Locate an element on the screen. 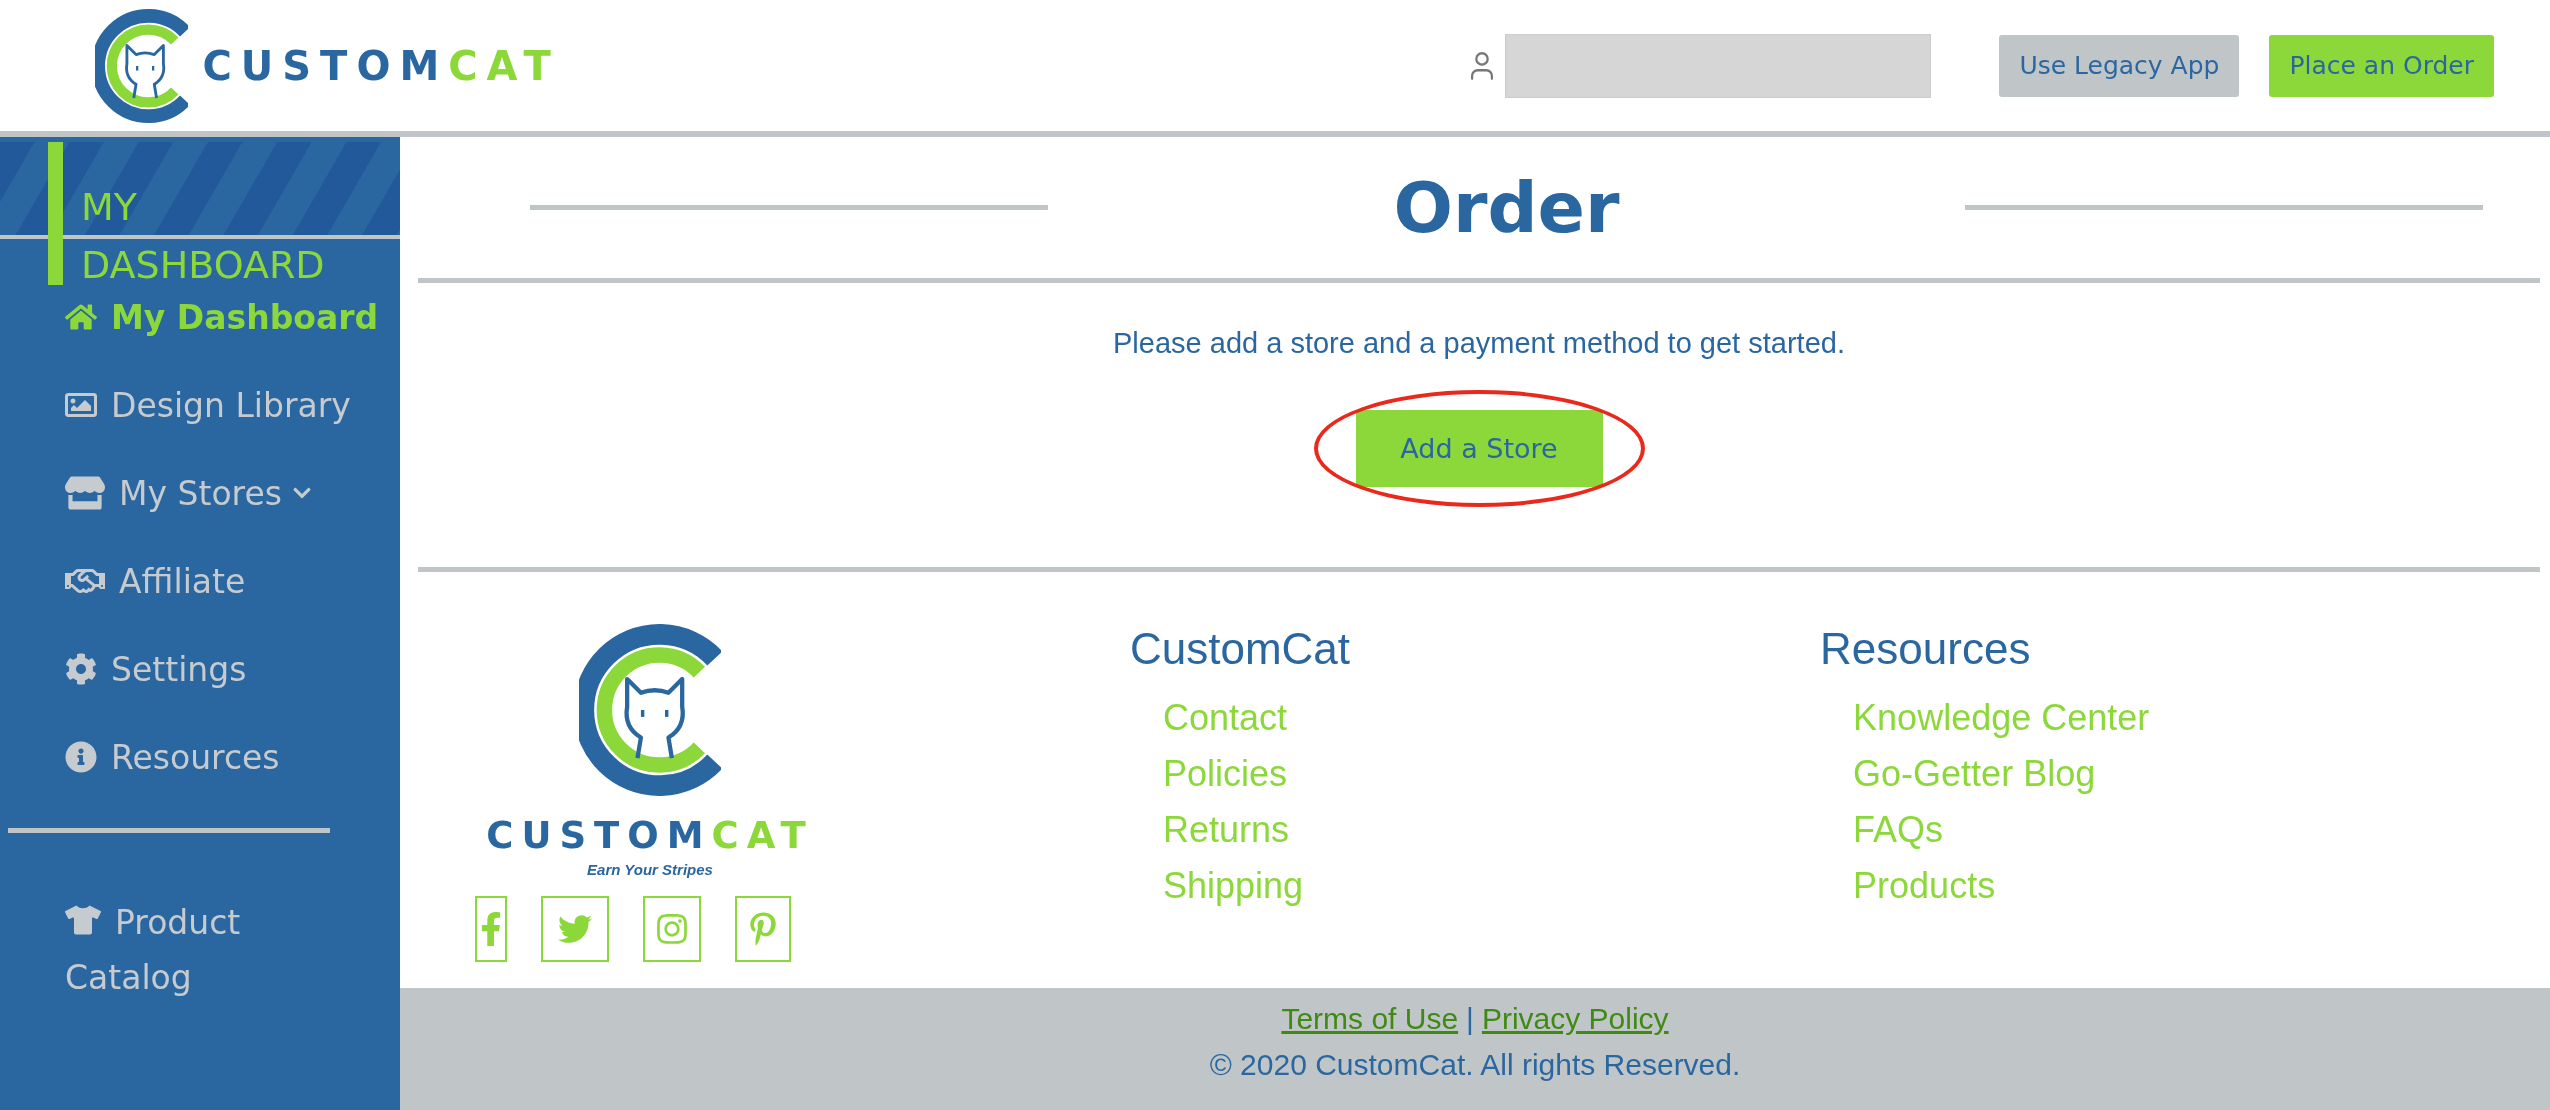 The image size is (2550, 1110). info-icon is located at coordinates (81, 757).